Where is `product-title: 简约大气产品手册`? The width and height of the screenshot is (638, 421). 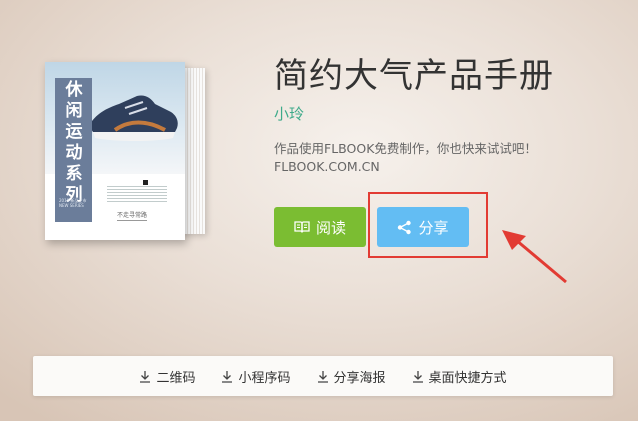
product-title: 简约大气产品手册 is located at coordinates (414, 76).